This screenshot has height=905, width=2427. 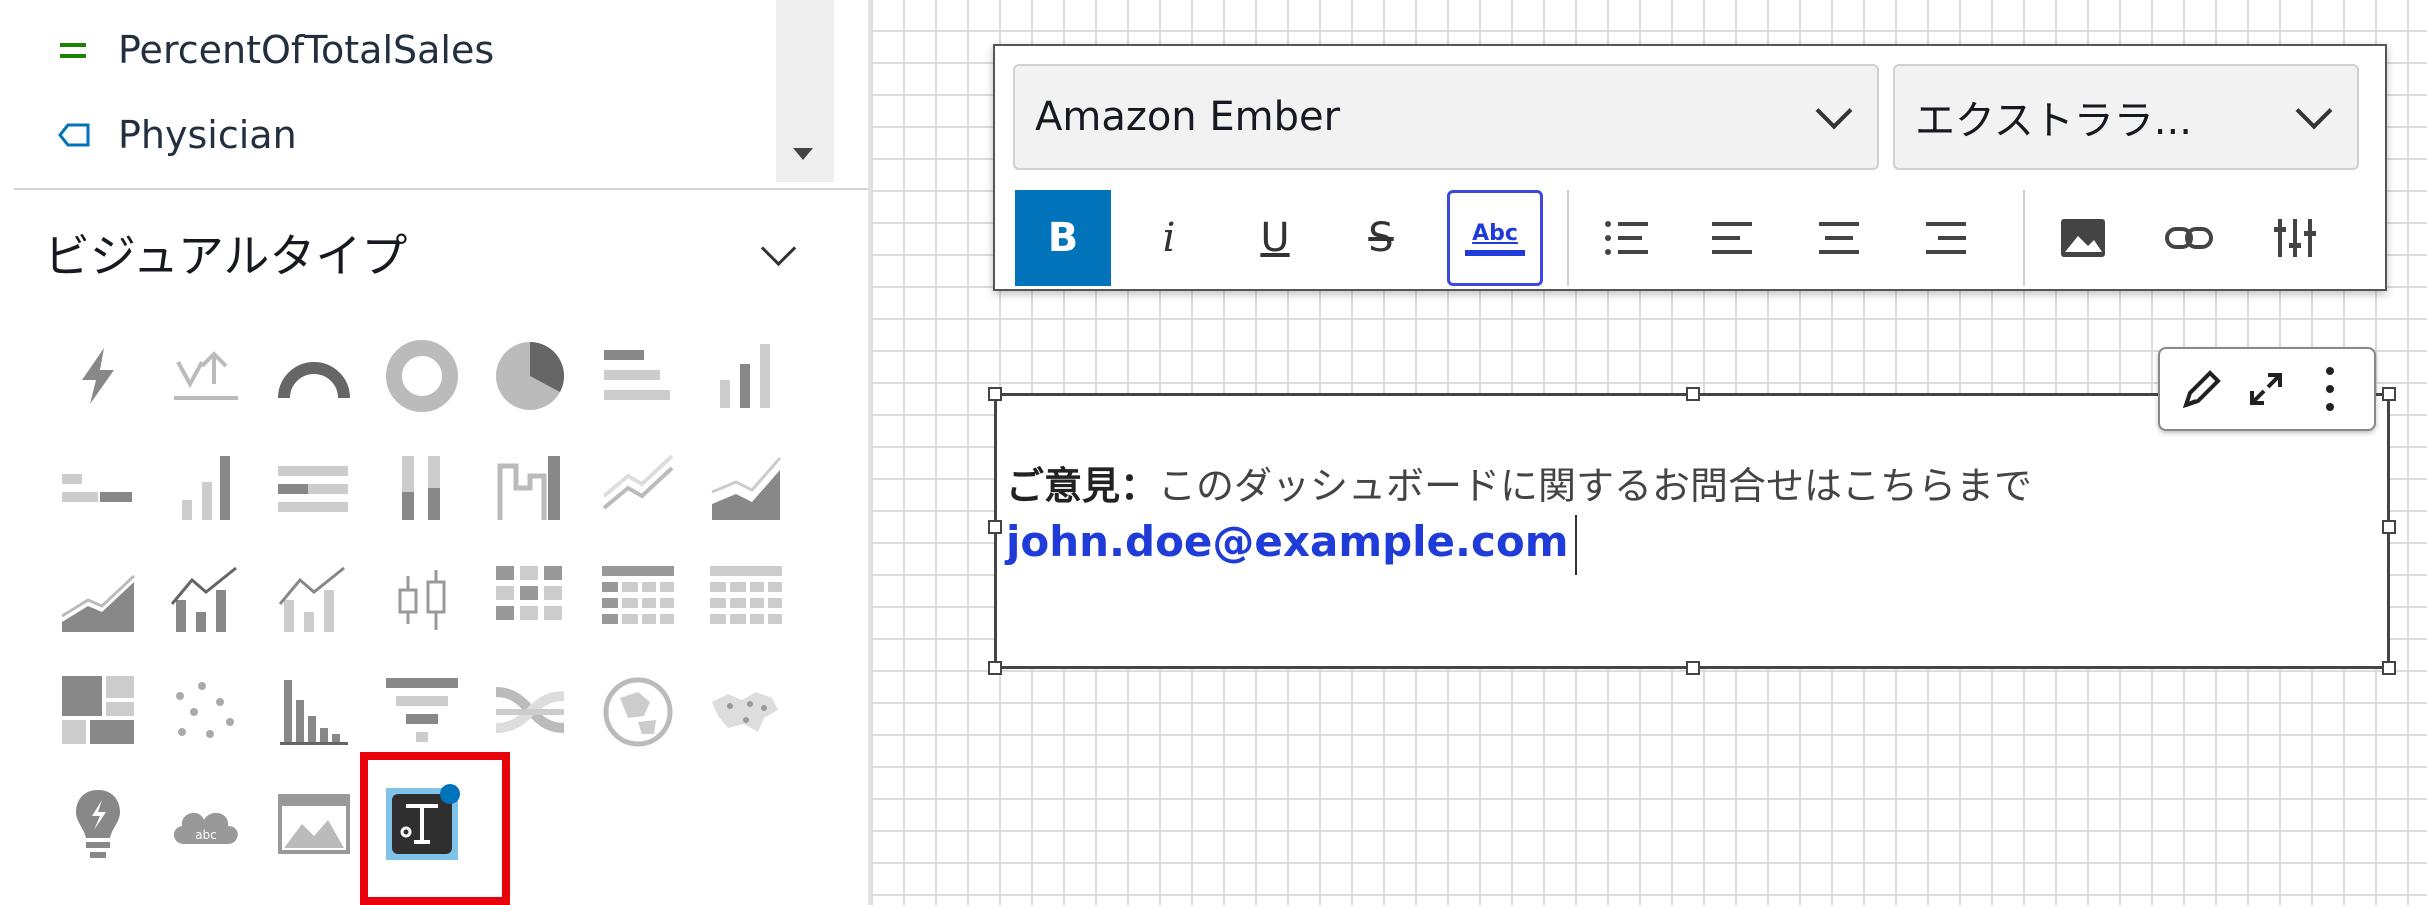 I want to click on bullet-list-icon, so click(x=1626, y=238).